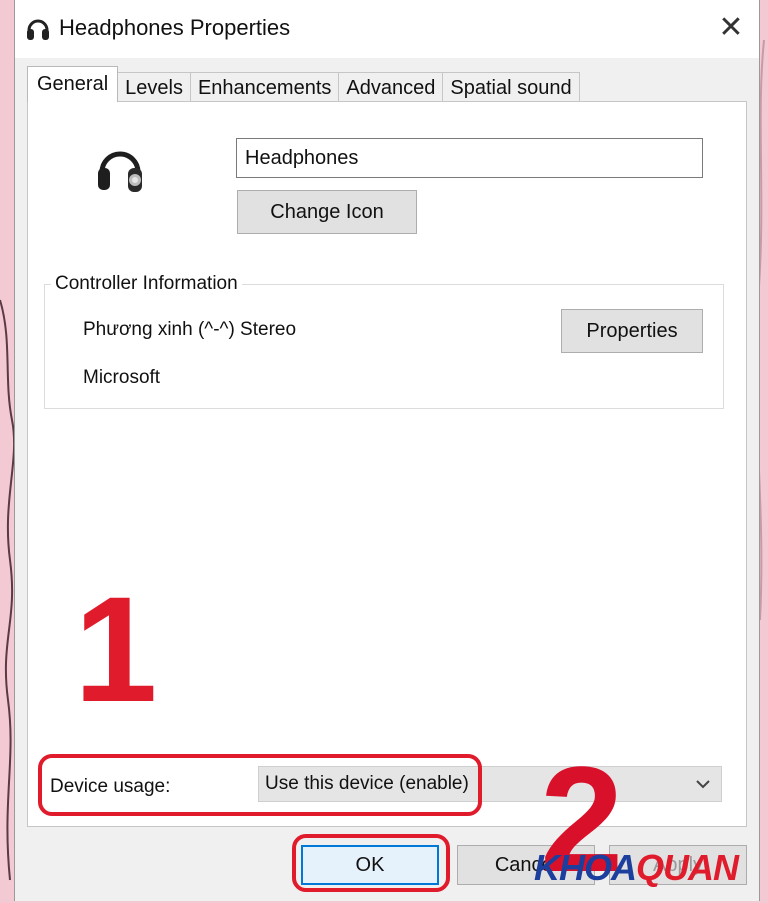 This screenshot has height=903, width=768. Describe the element at coordinates (511, 87) in the screenshot. I see `tab-spatial-sound: Spatial sound` at that location.